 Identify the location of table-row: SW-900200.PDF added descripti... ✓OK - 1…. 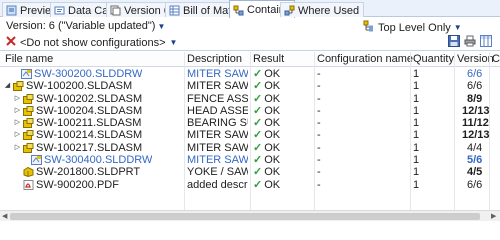
(250, 185).